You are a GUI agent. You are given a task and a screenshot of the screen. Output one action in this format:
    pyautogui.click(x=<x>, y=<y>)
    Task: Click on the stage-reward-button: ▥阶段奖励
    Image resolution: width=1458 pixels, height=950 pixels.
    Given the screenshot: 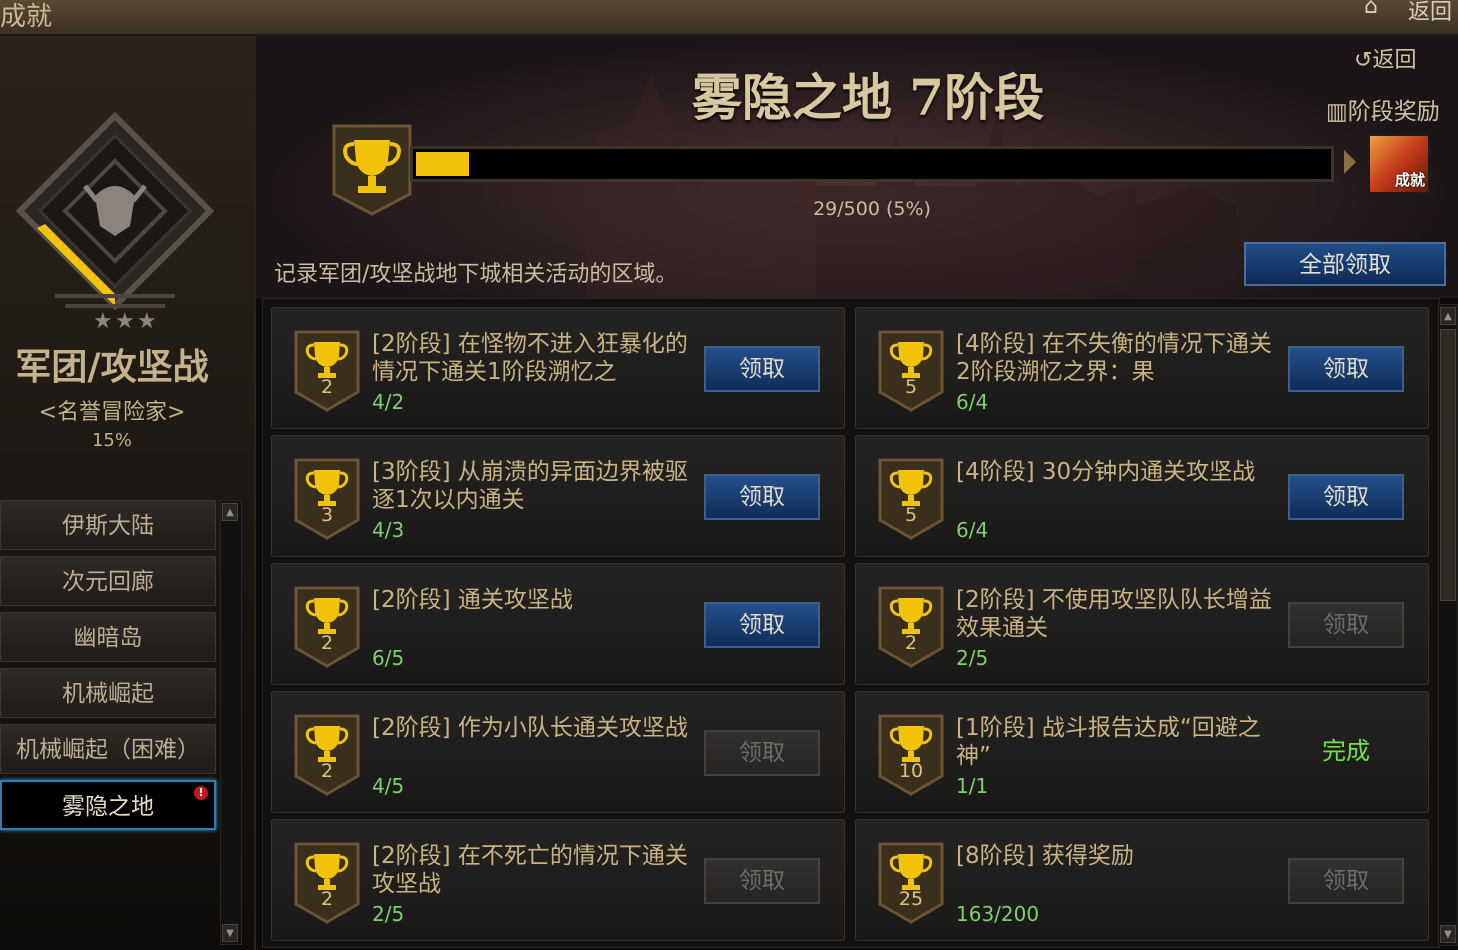 What is the action you would take?
    pyautogui.click(x=1383, y=109)
    